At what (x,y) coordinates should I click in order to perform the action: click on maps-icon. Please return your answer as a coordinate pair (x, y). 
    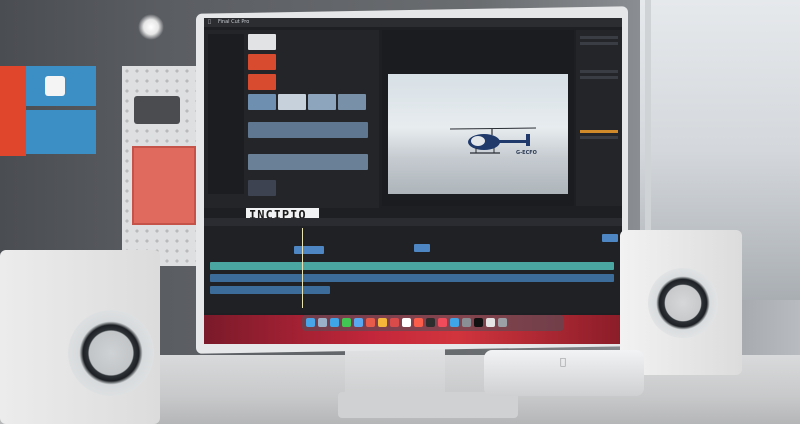
    Looking at the image, I should click on (370, 322).